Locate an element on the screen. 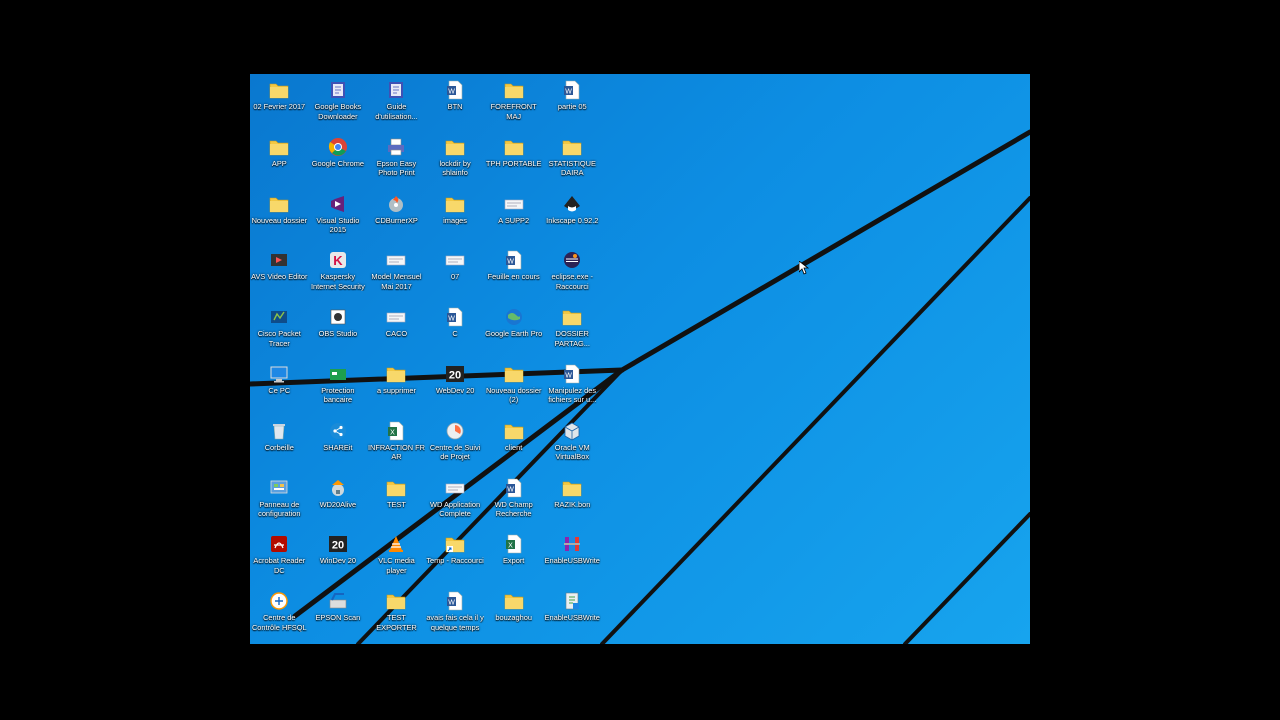 The image size is (1280, 720). desktop-icon-label: A SUPP2 is located at coordinates (514, 220).